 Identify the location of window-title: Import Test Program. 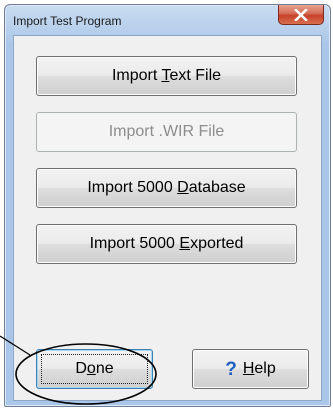
(67, 21).